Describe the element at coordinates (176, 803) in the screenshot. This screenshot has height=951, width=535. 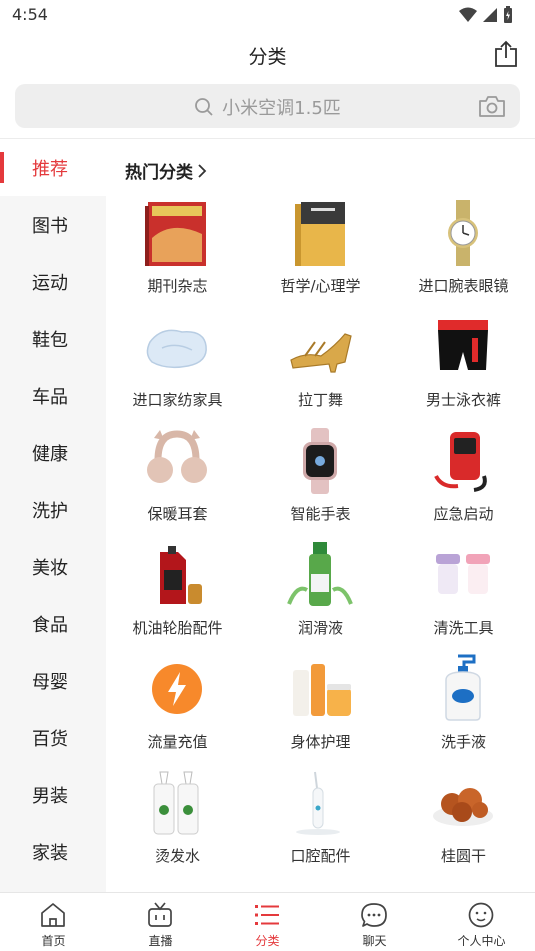
I see `perm-lotion-icon` at that location.